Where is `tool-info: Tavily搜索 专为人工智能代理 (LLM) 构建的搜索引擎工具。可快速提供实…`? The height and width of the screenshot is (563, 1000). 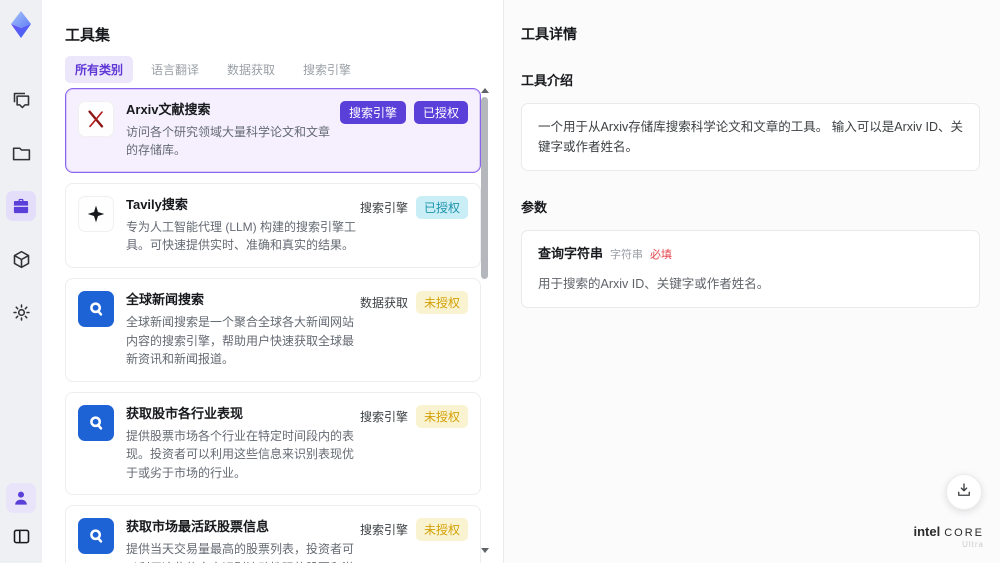
tool-info: Tavily搜索 专为人工智能代理 (LLM) 构建的搜索引擎工具。可快速提供实… is located at coordinates (243, 225).